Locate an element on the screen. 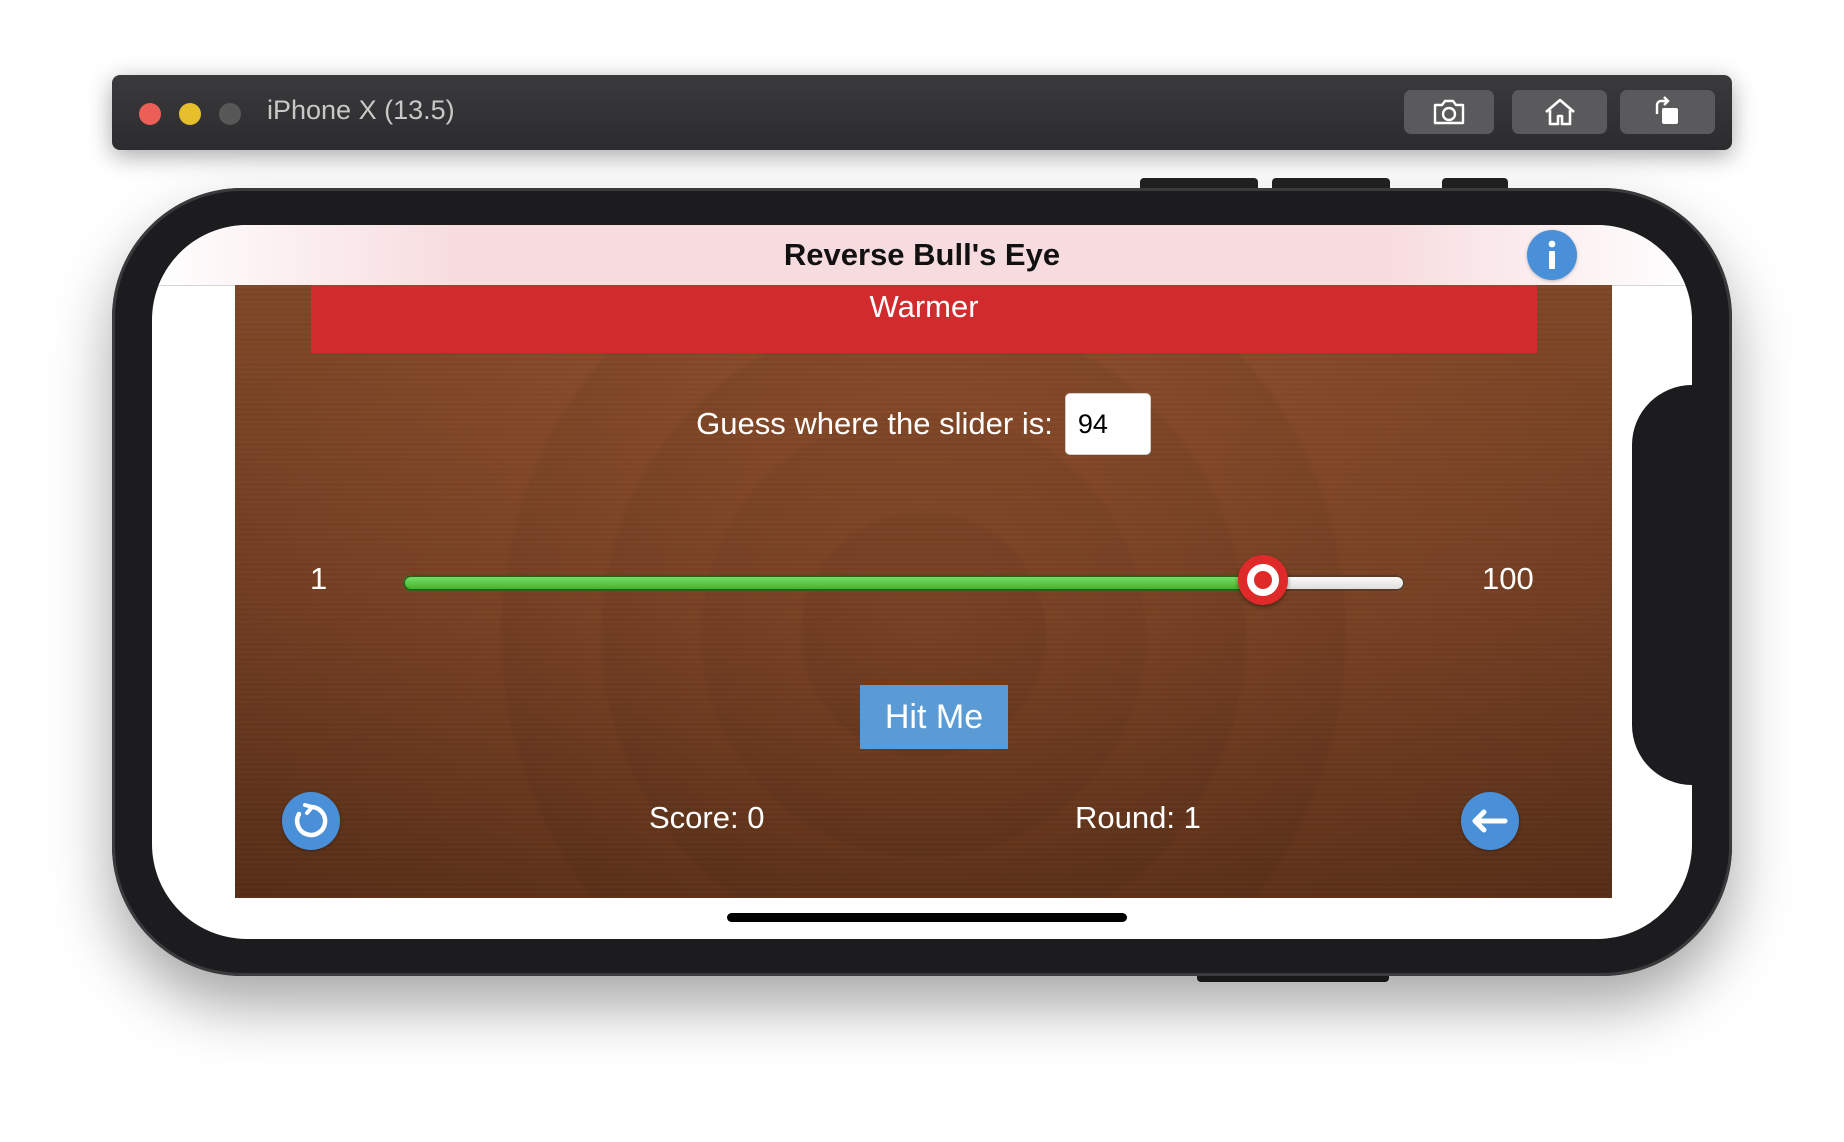 The width and height of the screenshot is (1844, 1142). simulator-titlebar: iPhone X (13.5) is located at coordinates (922, 112).